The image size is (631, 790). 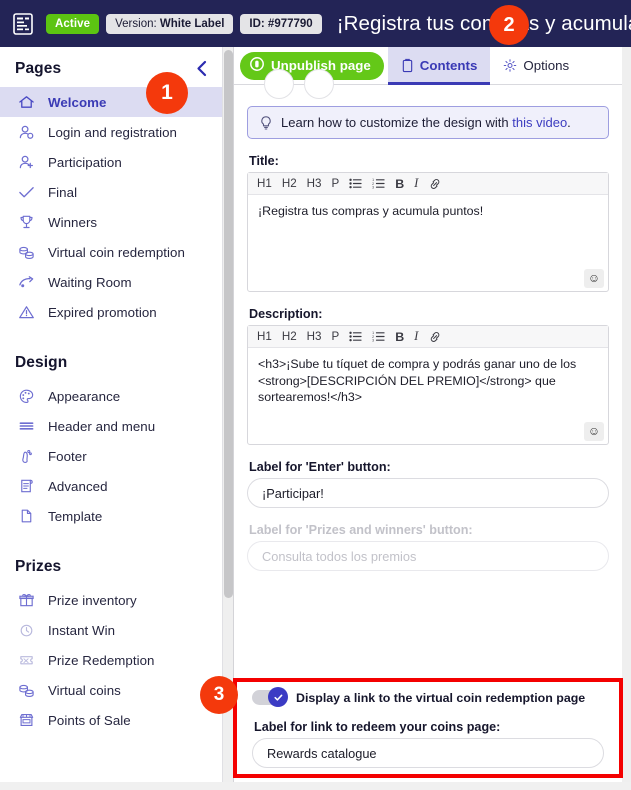 I want to click on sidebar-item-template: Template, so click(x=111, y=516).